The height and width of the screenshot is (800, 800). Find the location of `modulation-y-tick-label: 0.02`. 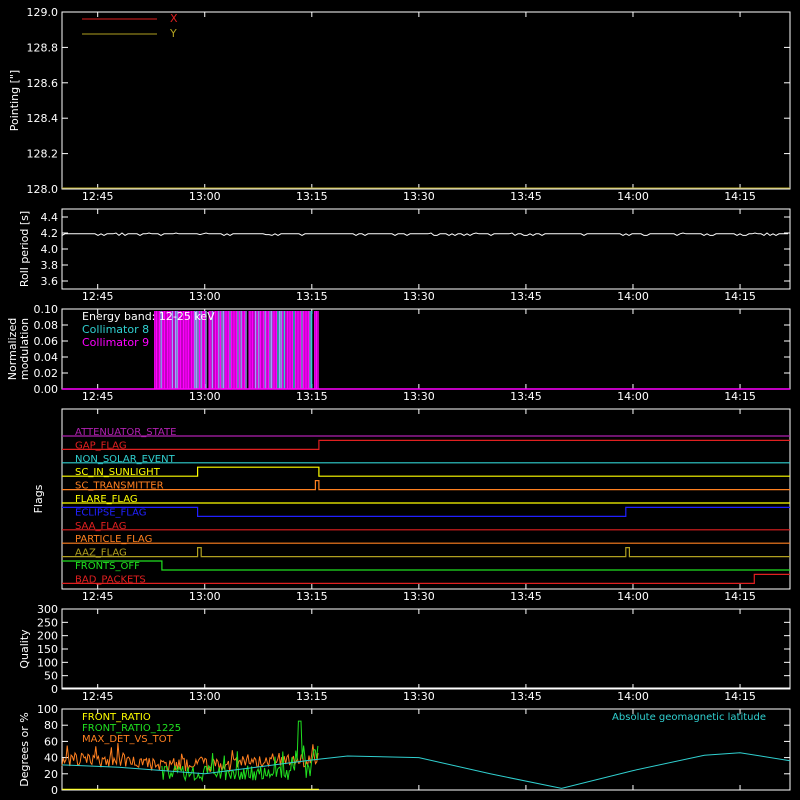

modulation-y-tick-label: 0.02 is located at coordinates (46, 373).